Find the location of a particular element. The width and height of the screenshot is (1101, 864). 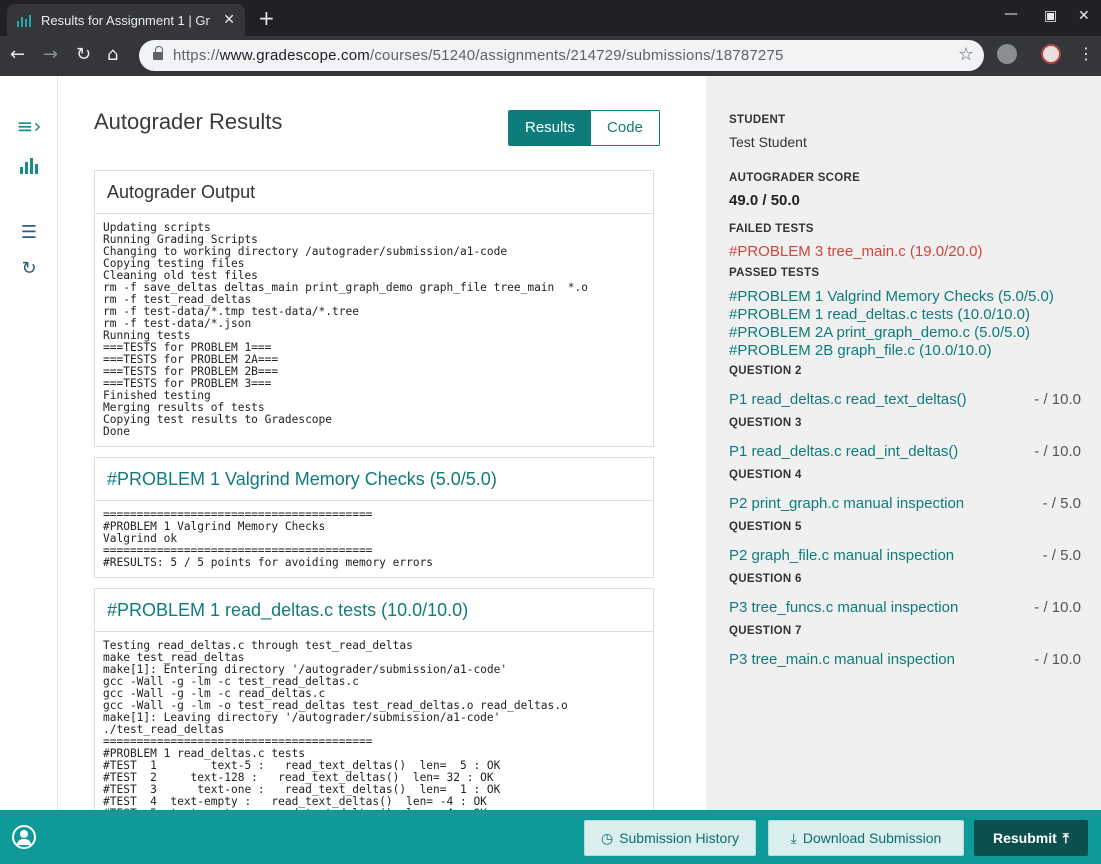

page-title: Autograder Results is located at coordinates (188, 121).